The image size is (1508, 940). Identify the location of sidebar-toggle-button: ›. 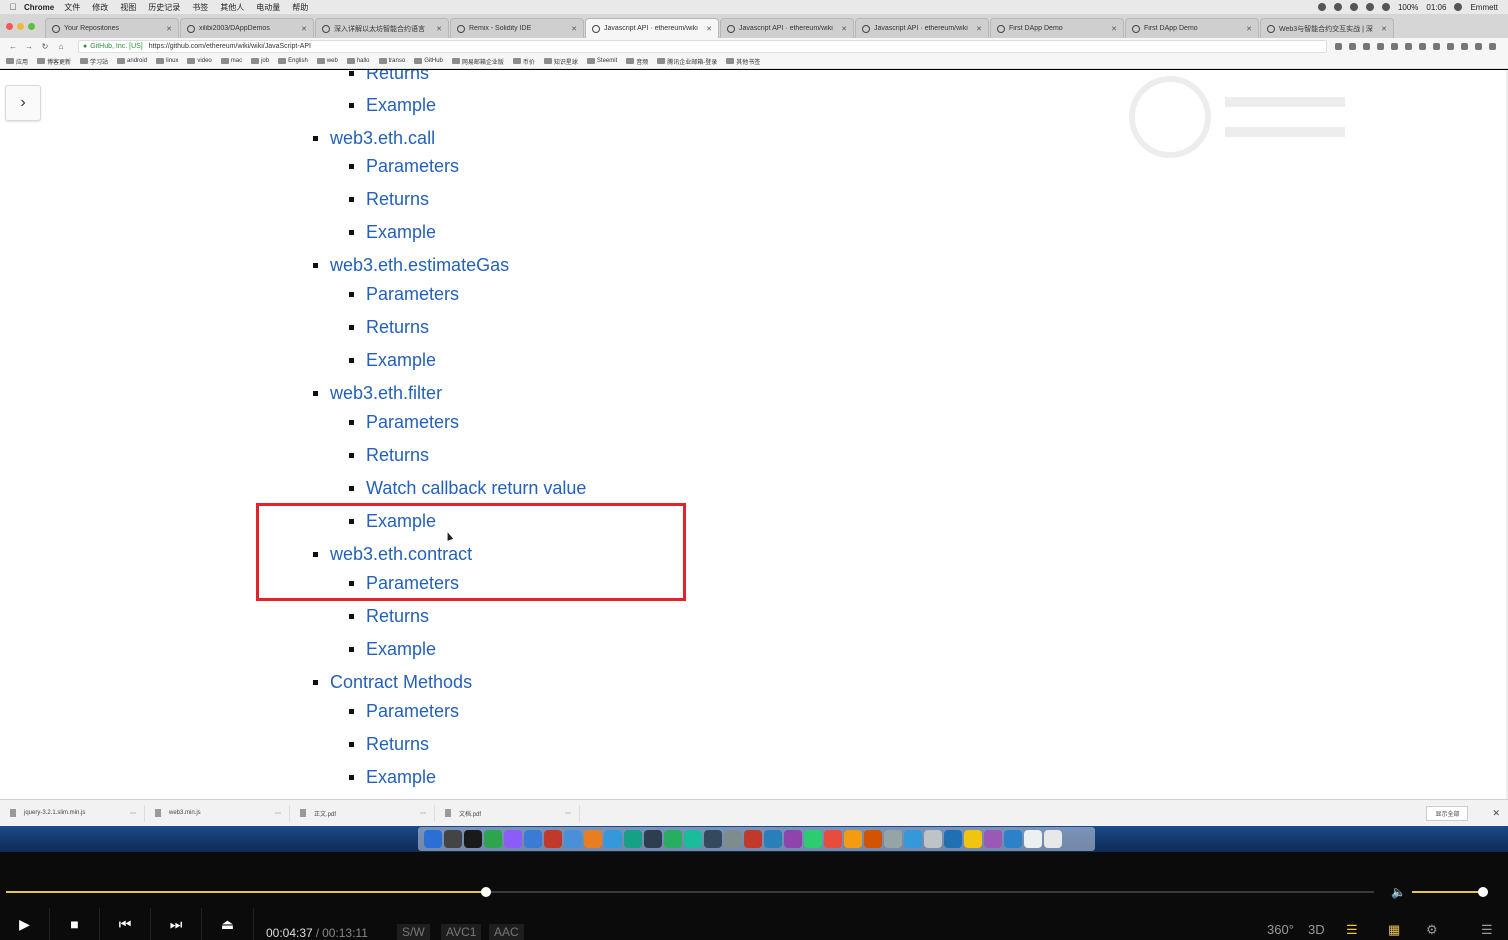
(23, 103).